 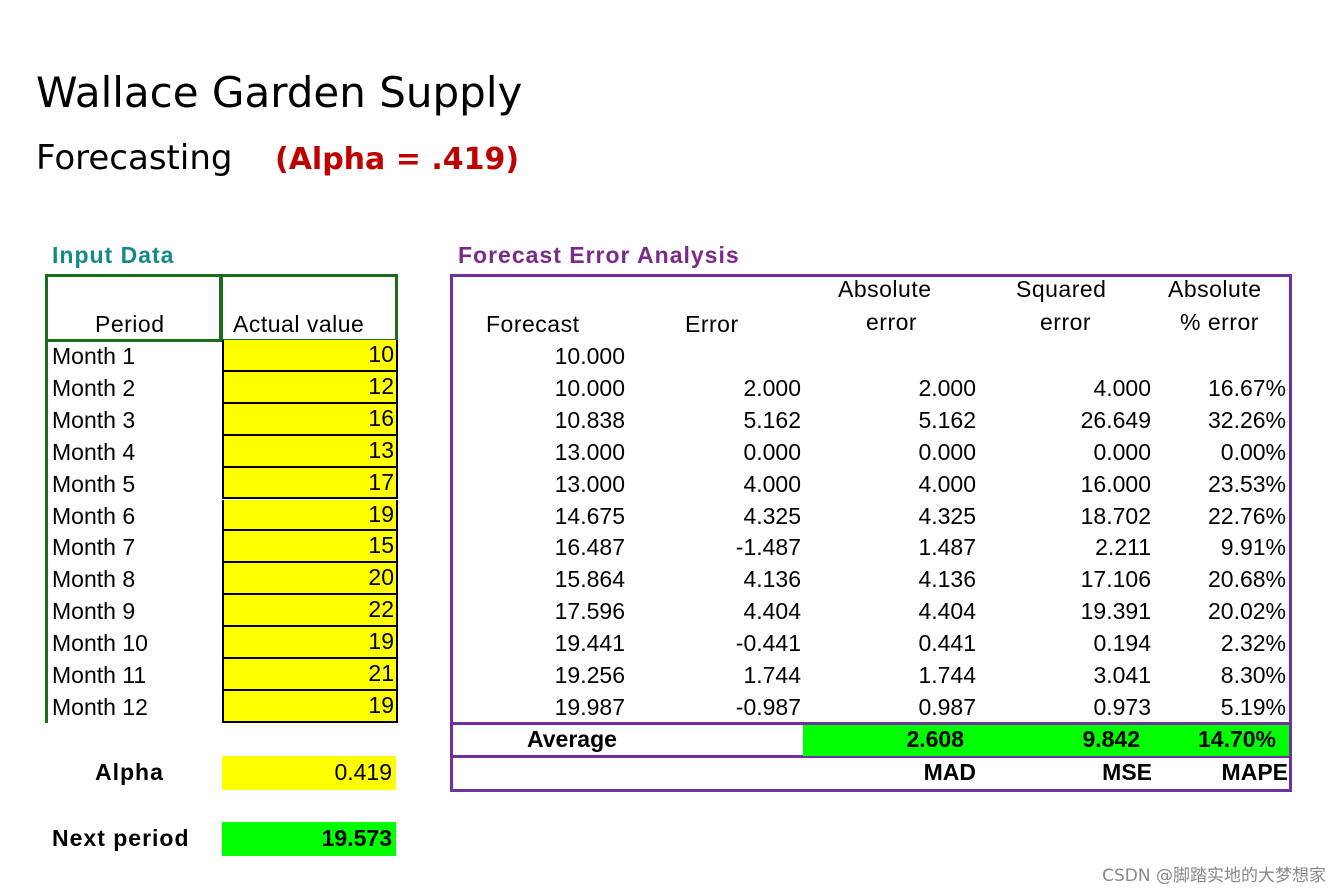 What do you see at coordinates (599, 255) in the screenshot?
I see `forecast-error-analysis-heading: Forecast Error Analysis` at bounding box center [599, 255].